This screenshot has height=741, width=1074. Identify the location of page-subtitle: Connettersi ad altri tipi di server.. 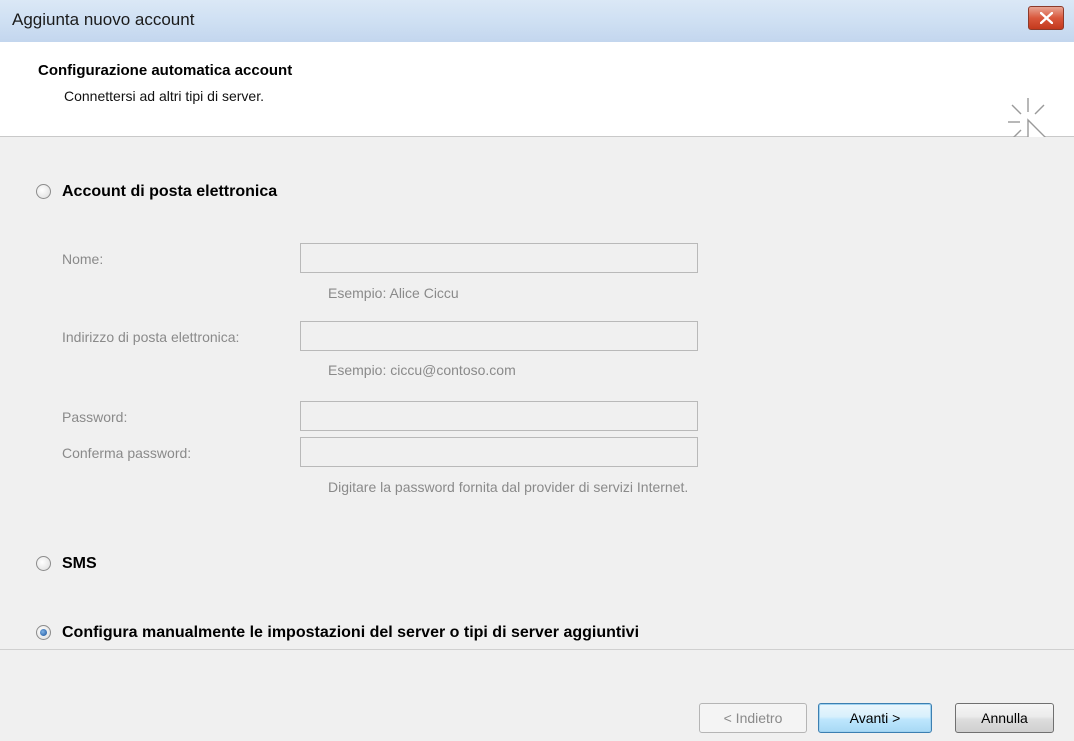
(164, 96).